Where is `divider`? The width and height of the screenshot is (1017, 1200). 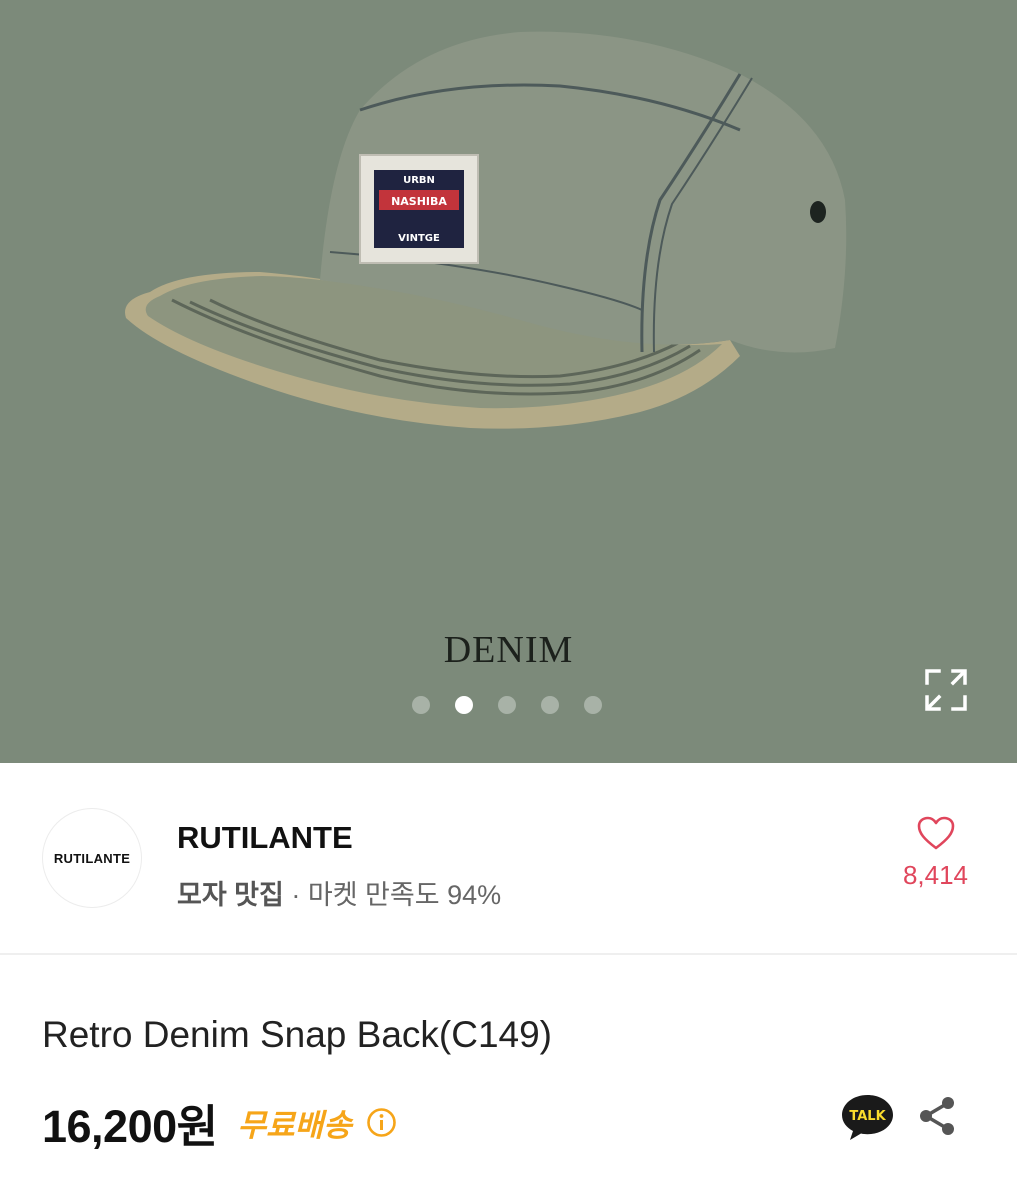
divider is located at coordinates (508, 954).